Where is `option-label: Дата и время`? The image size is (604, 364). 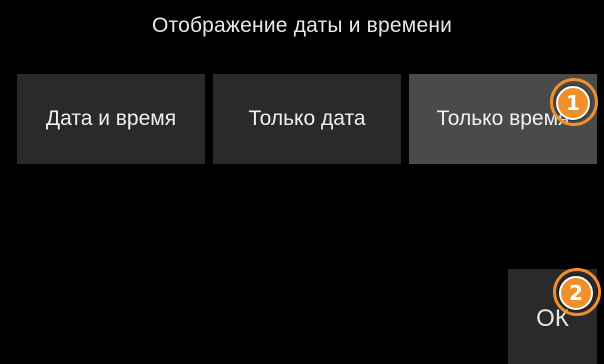 option-label: Дата и время is located at coordinates (111, 118).